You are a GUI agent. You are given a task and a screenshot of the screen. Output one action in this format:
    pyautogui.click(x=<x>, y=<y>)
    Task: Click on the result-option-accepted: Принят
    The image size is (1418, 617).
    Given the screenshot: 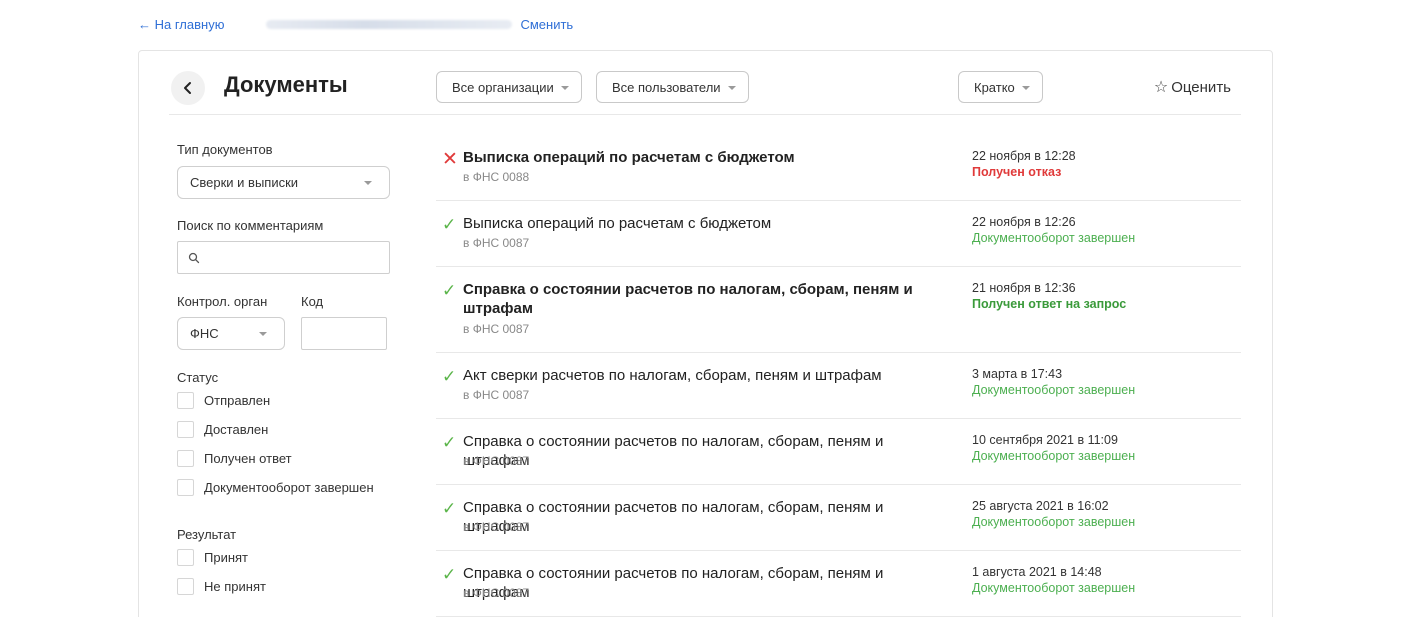 What is the action you would take?
    pyautogui.click(x=212, y=557)
    